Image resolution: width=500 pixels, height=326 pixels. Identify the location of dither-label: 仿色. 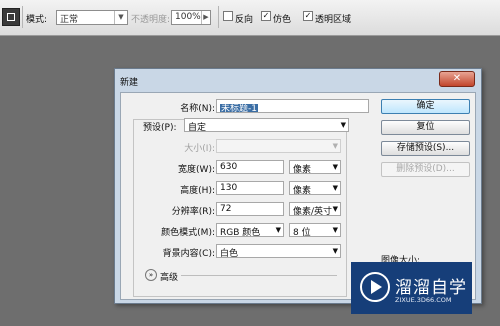
(282, 20).